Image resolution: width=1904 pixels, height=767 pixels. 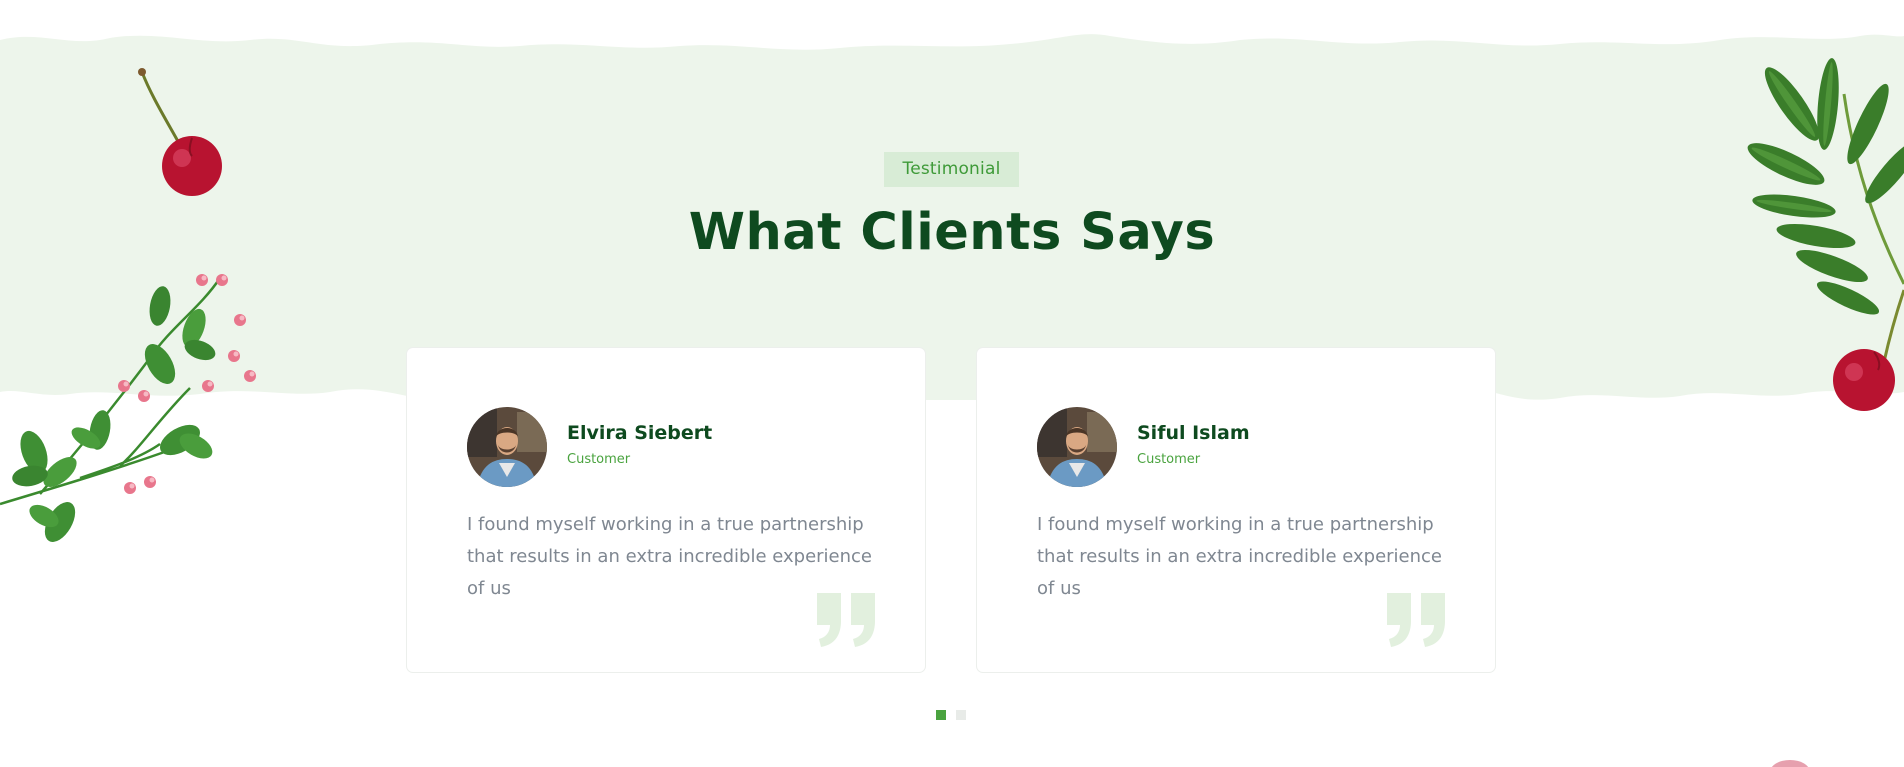 I want to click on author-name: Siful Islam, so click(x=1193, y=433).